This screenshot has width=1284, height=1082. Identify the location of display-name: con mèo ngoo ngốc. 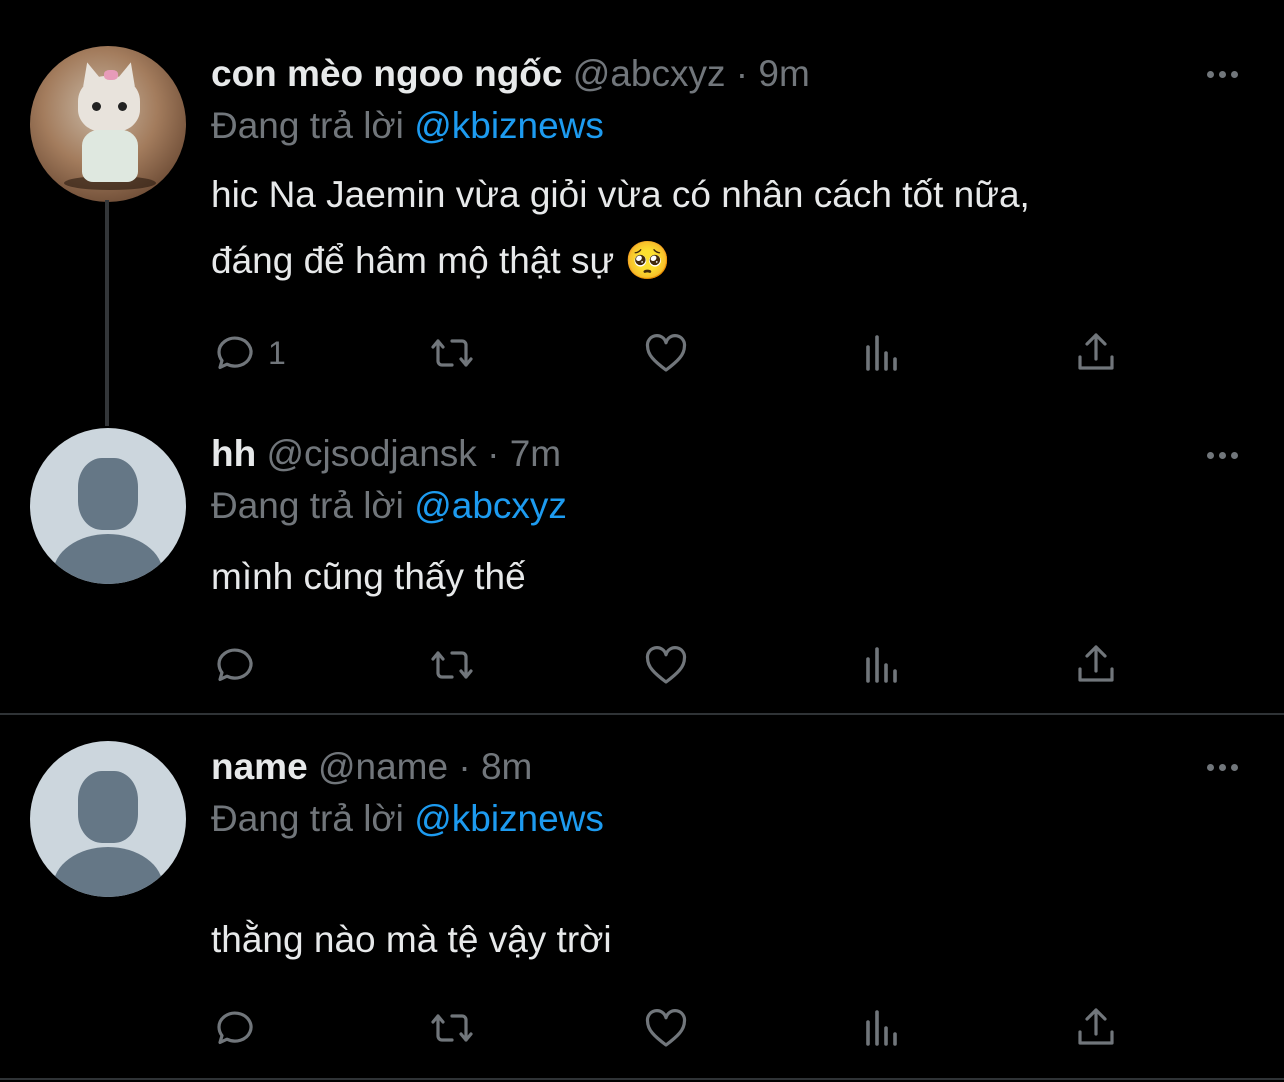
(386, 73).